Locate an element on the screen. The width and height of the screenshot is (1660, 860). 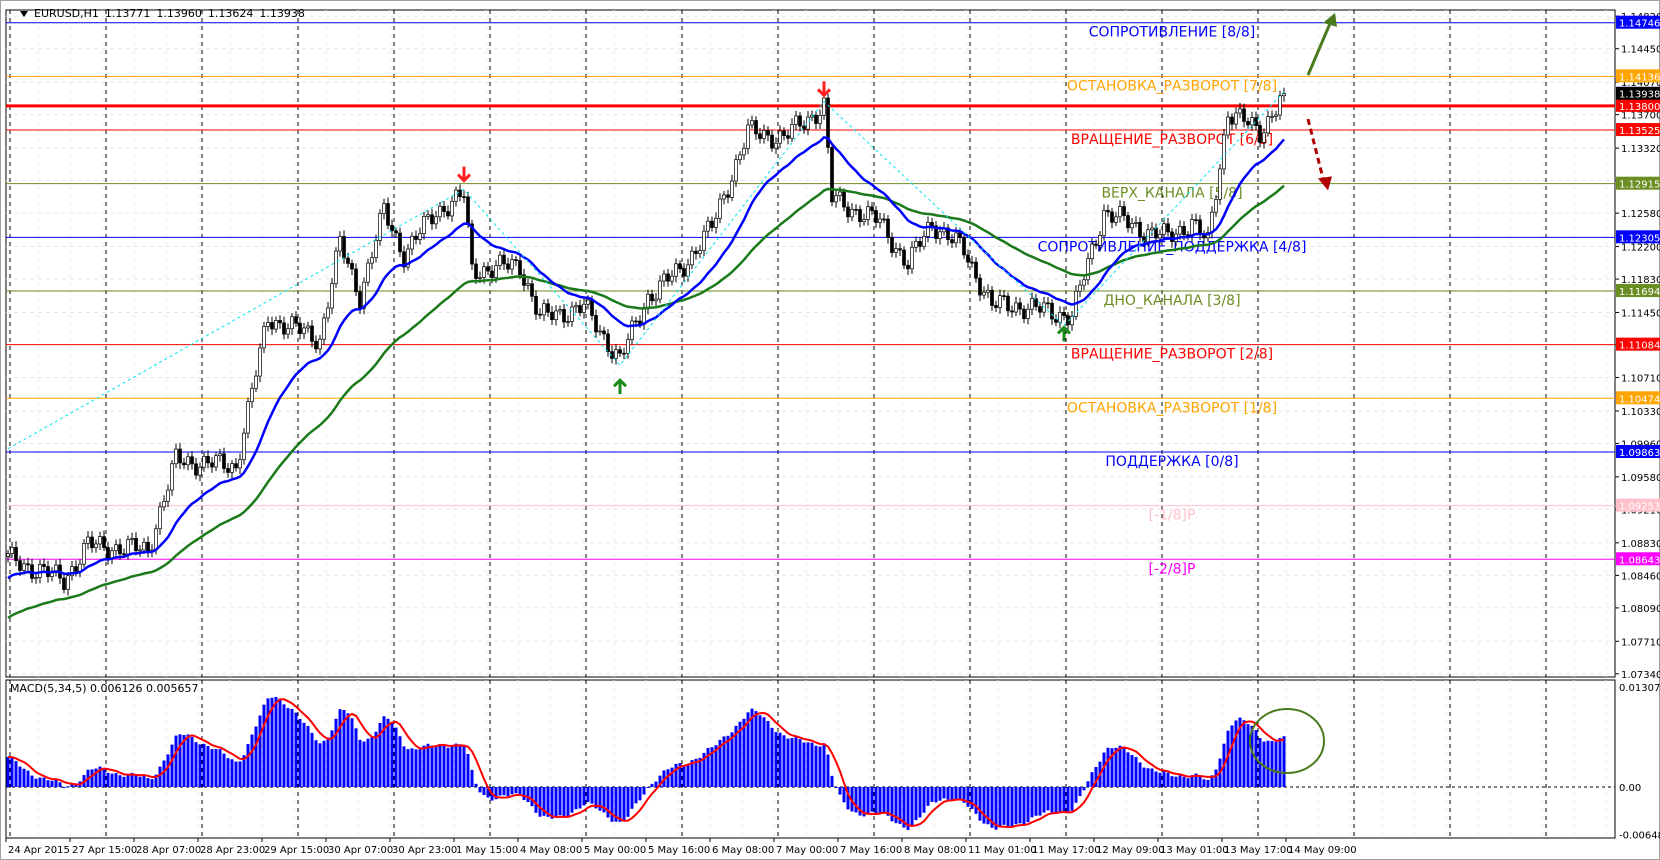
time-label: 12 May 09:00 is located at coordinates (1130, 850).